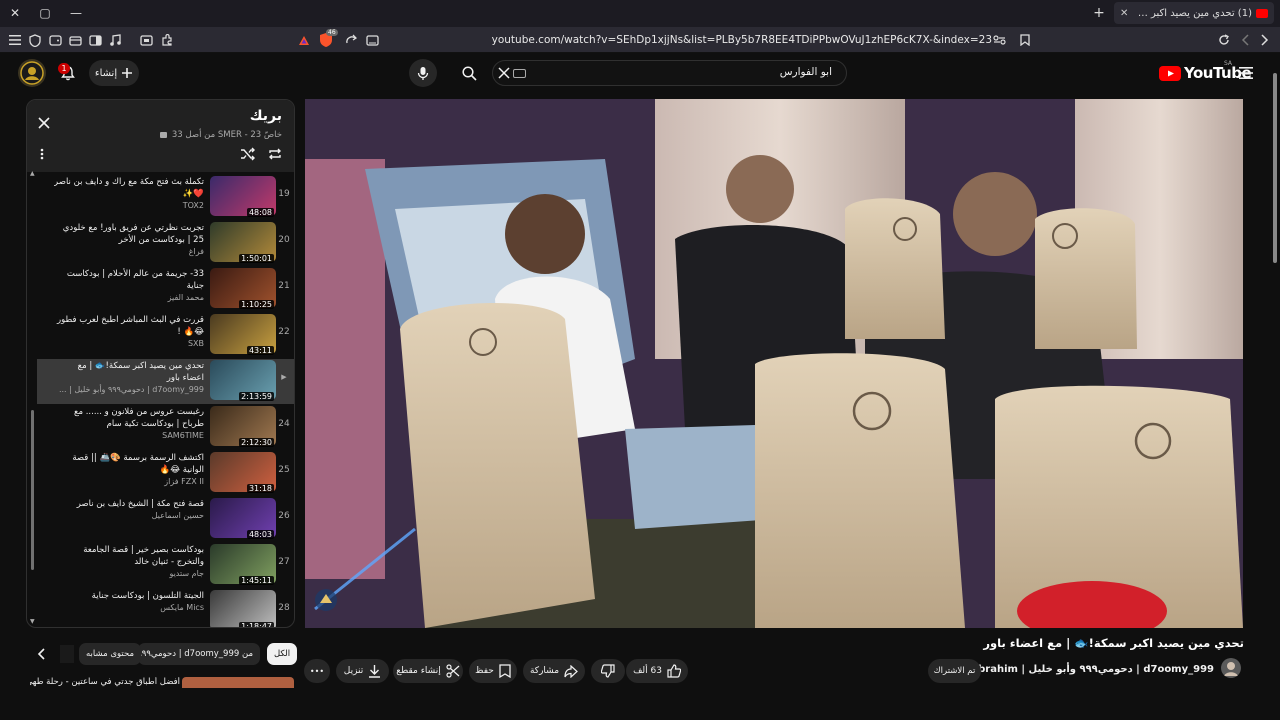 This screenshot has height=720, width=1280. Describe the element at coordinates (1025, 40) in the screenshot. I see `bookmark-icon` at that location.